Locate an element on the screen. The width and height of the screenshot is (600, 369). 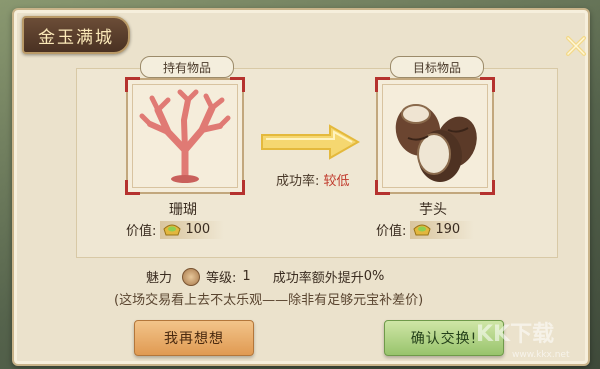
charm-coin-icon is located at coordinates (191, 276).